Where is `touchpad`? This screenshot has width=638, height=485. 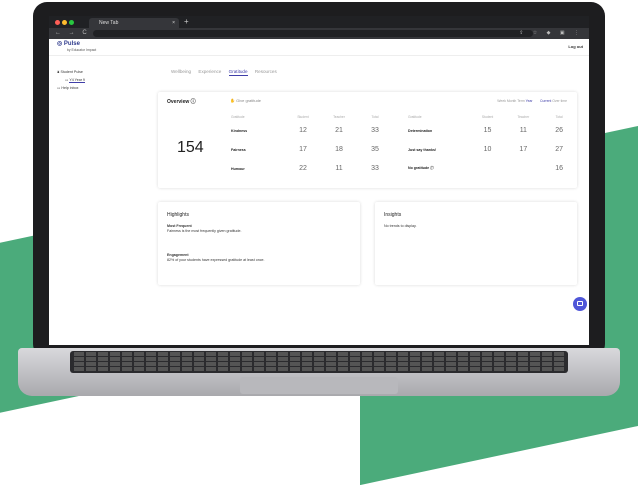
touchpad is located at coordinates (319, 385).